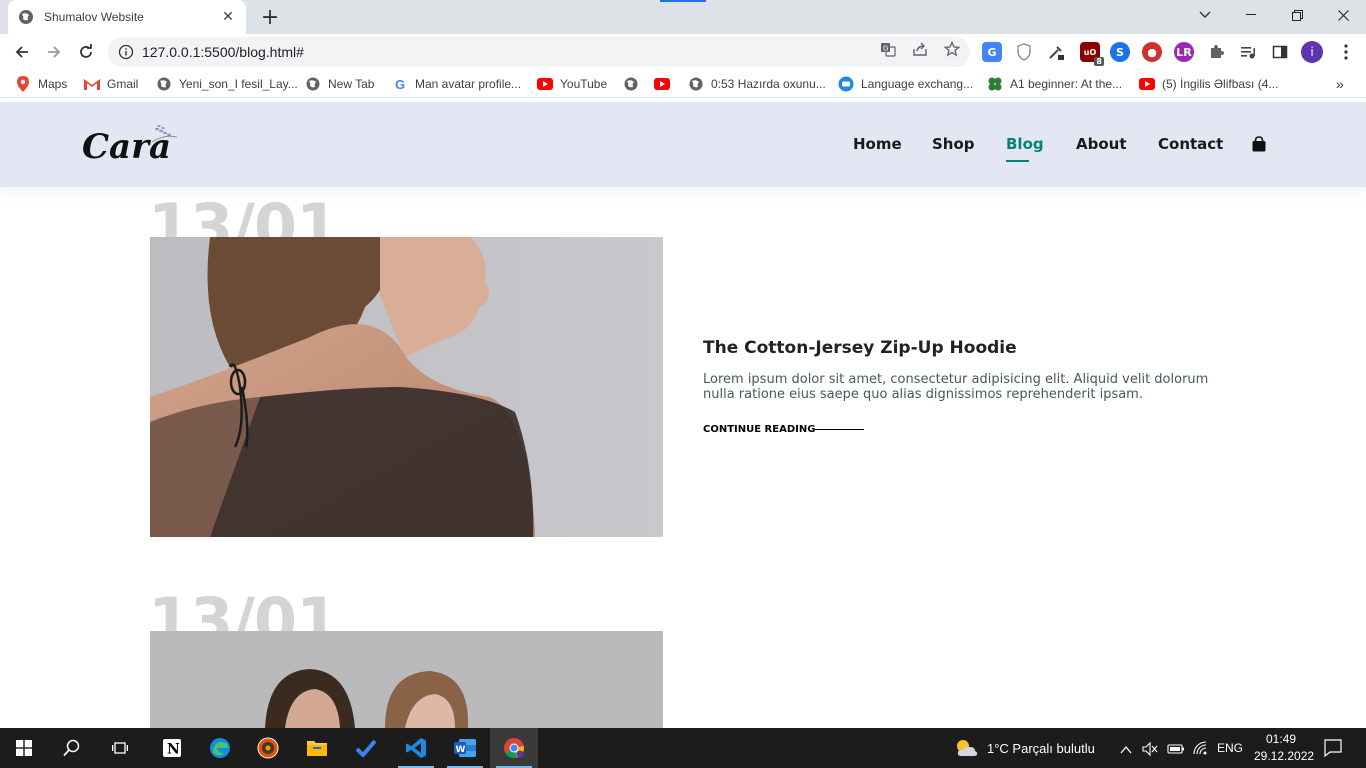 The height and width of the screenshot is (768, 1366). I want to click on speaker-muted-icon, so click(1150, 750).